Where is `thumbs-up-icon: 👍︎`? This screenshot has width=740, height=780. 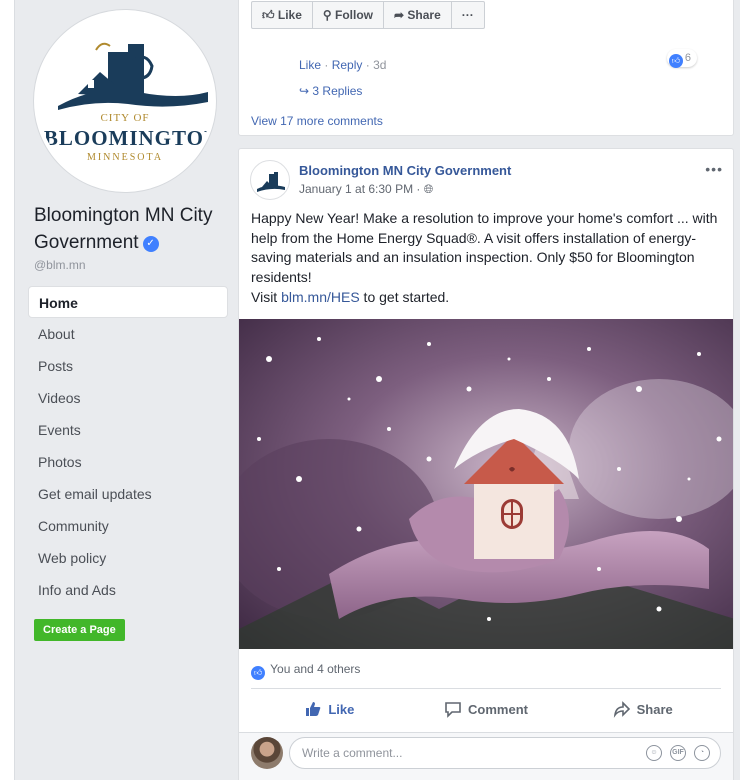 thumbs-up-icon: 👍︎ is located at coordinates (270, 15).